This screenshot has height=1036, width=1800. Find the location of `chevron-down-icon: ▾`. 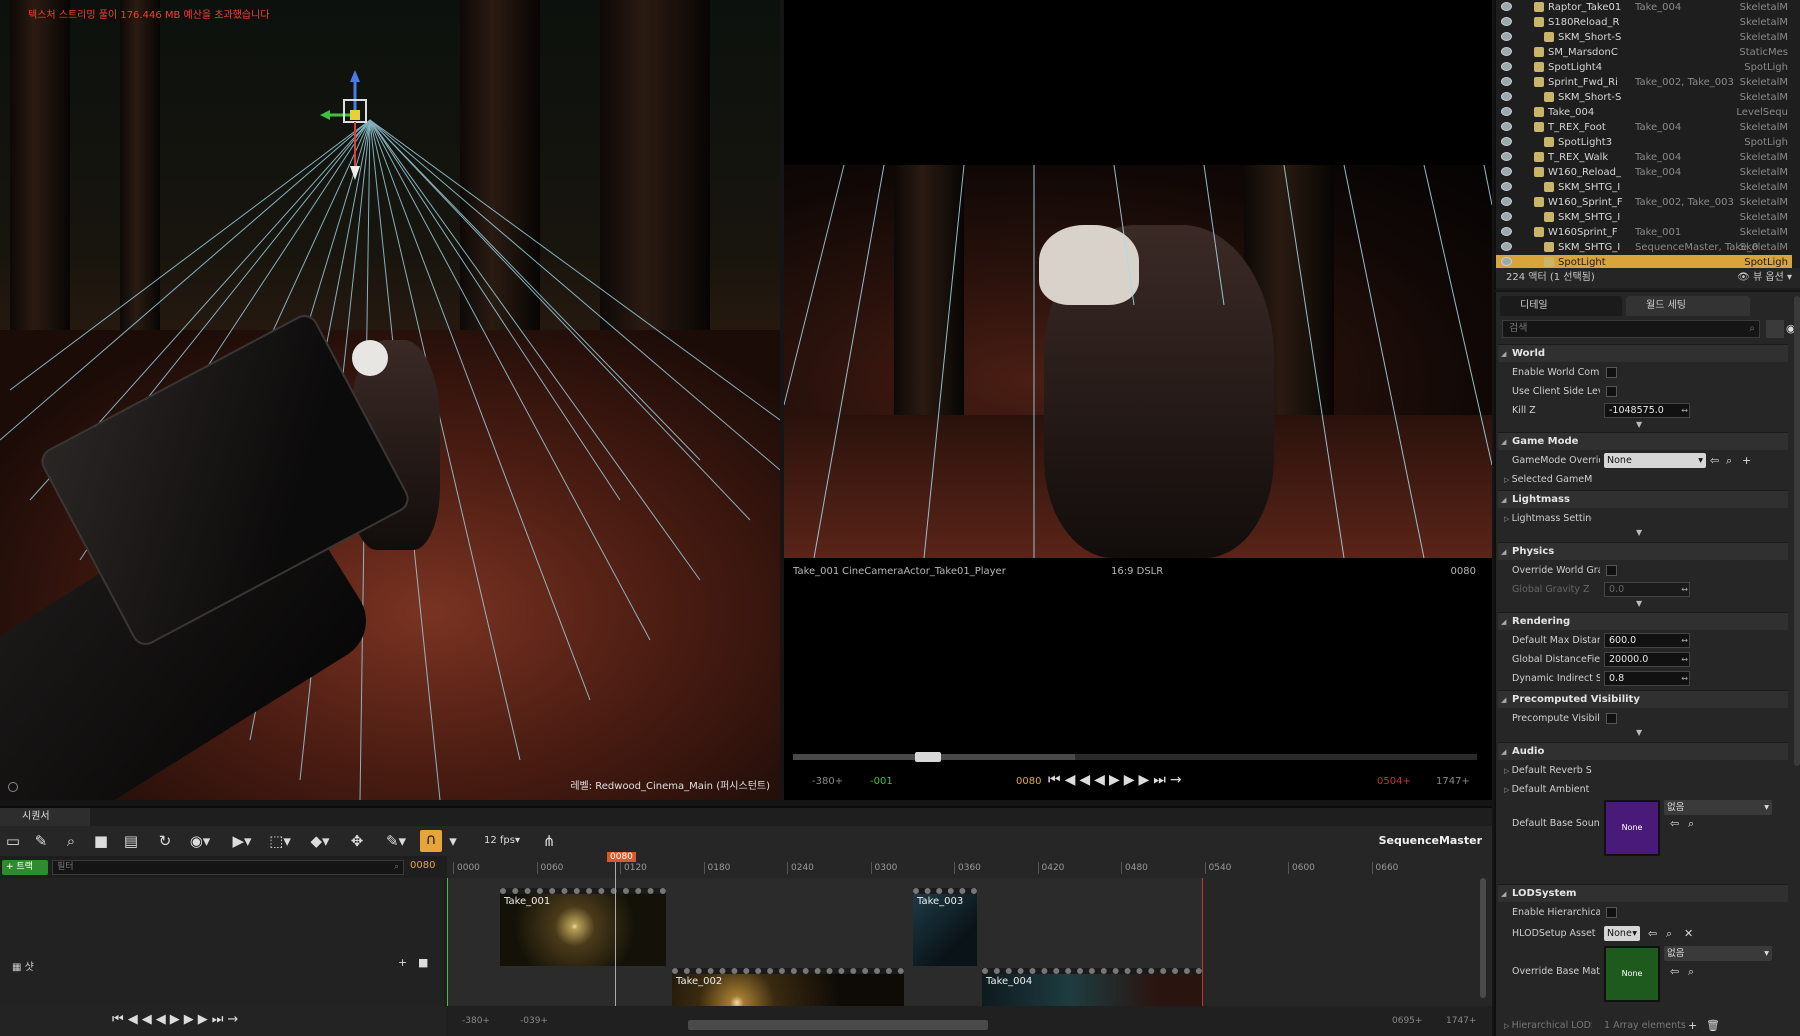

chevron-down-icon: ▾ is located at coordinates (453, 841).